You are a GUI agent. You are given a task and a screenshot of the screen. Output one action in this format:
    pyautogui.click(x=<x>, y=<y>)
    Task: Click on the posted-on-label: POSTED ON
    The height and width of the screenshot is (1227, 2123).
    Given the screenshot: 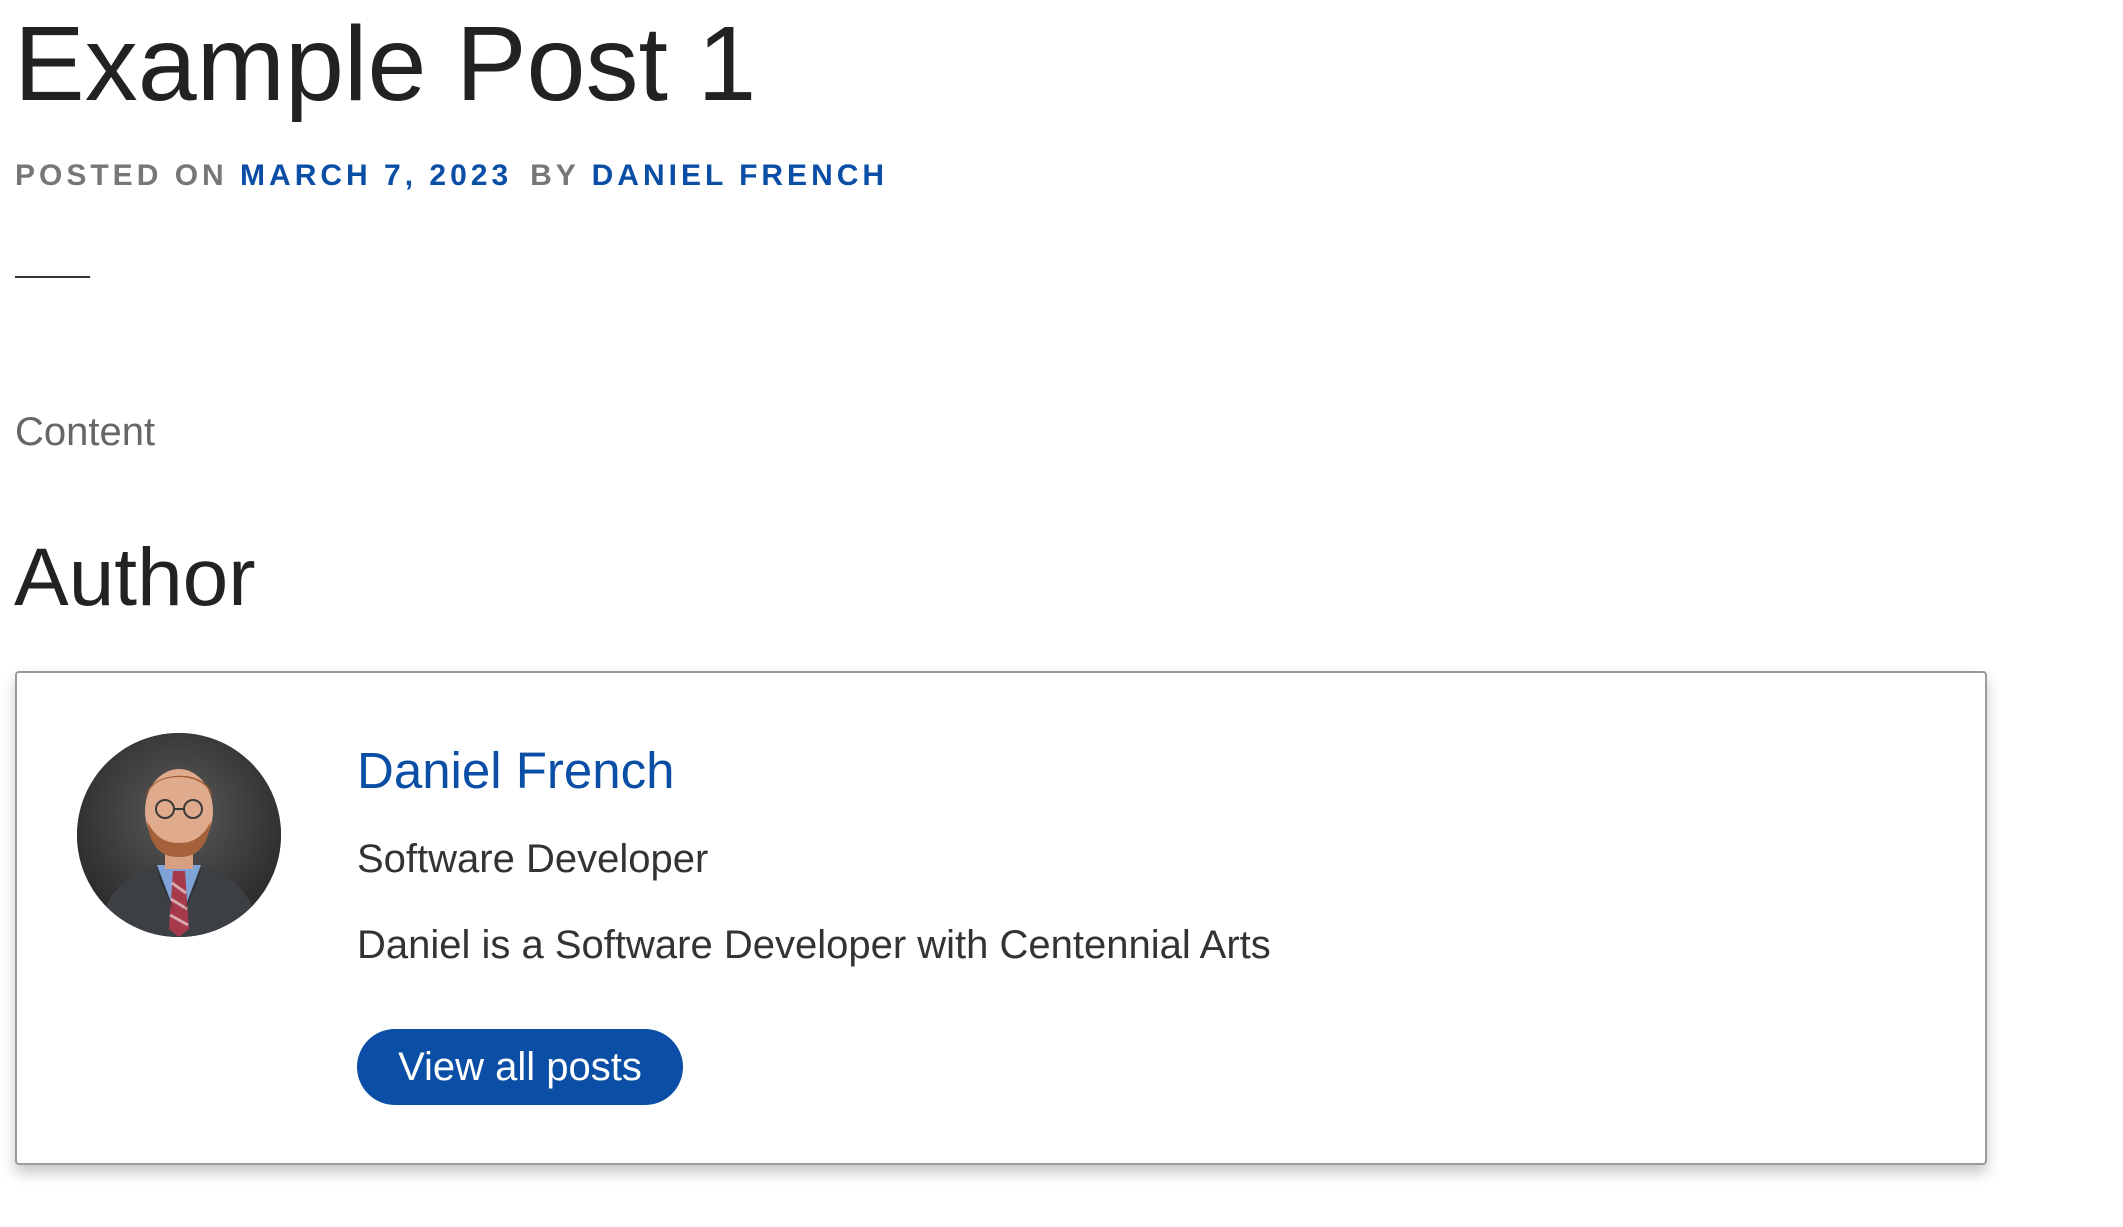 What is the action you would take?
    pyautogui.click(x=121, y=175)
    